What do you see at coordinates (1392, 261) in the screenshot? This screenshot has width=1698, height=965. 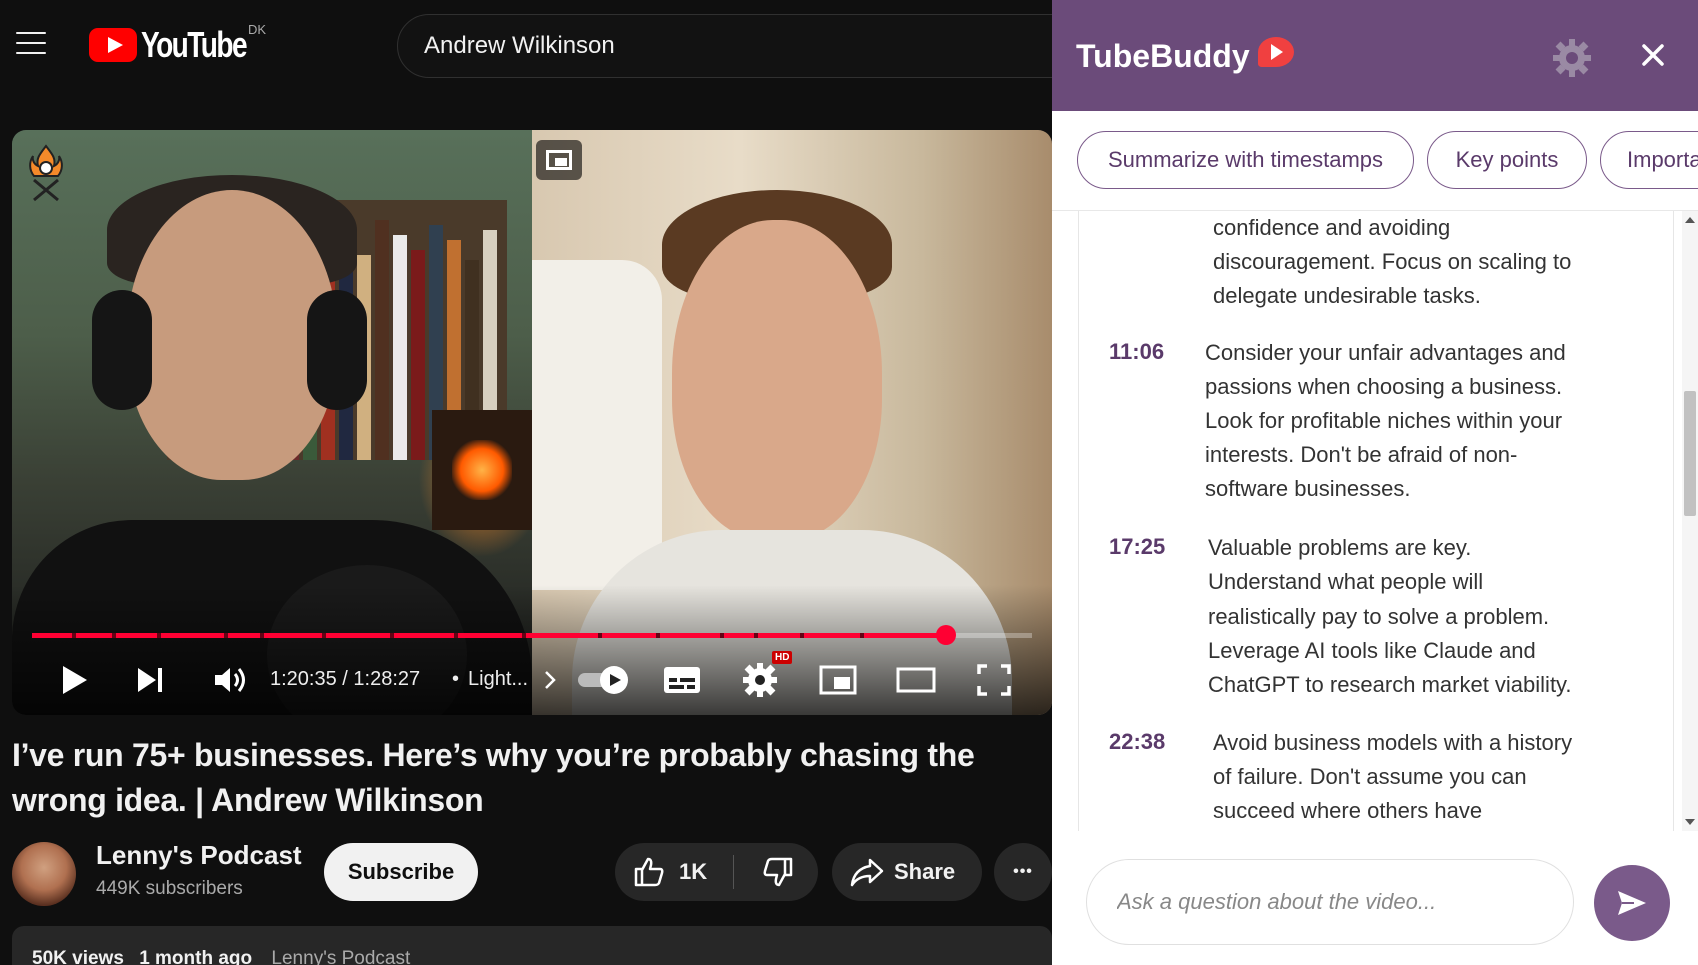 I see `summary-line: discouragement. Focus on scaling to` at bounding box center [1392, 261].